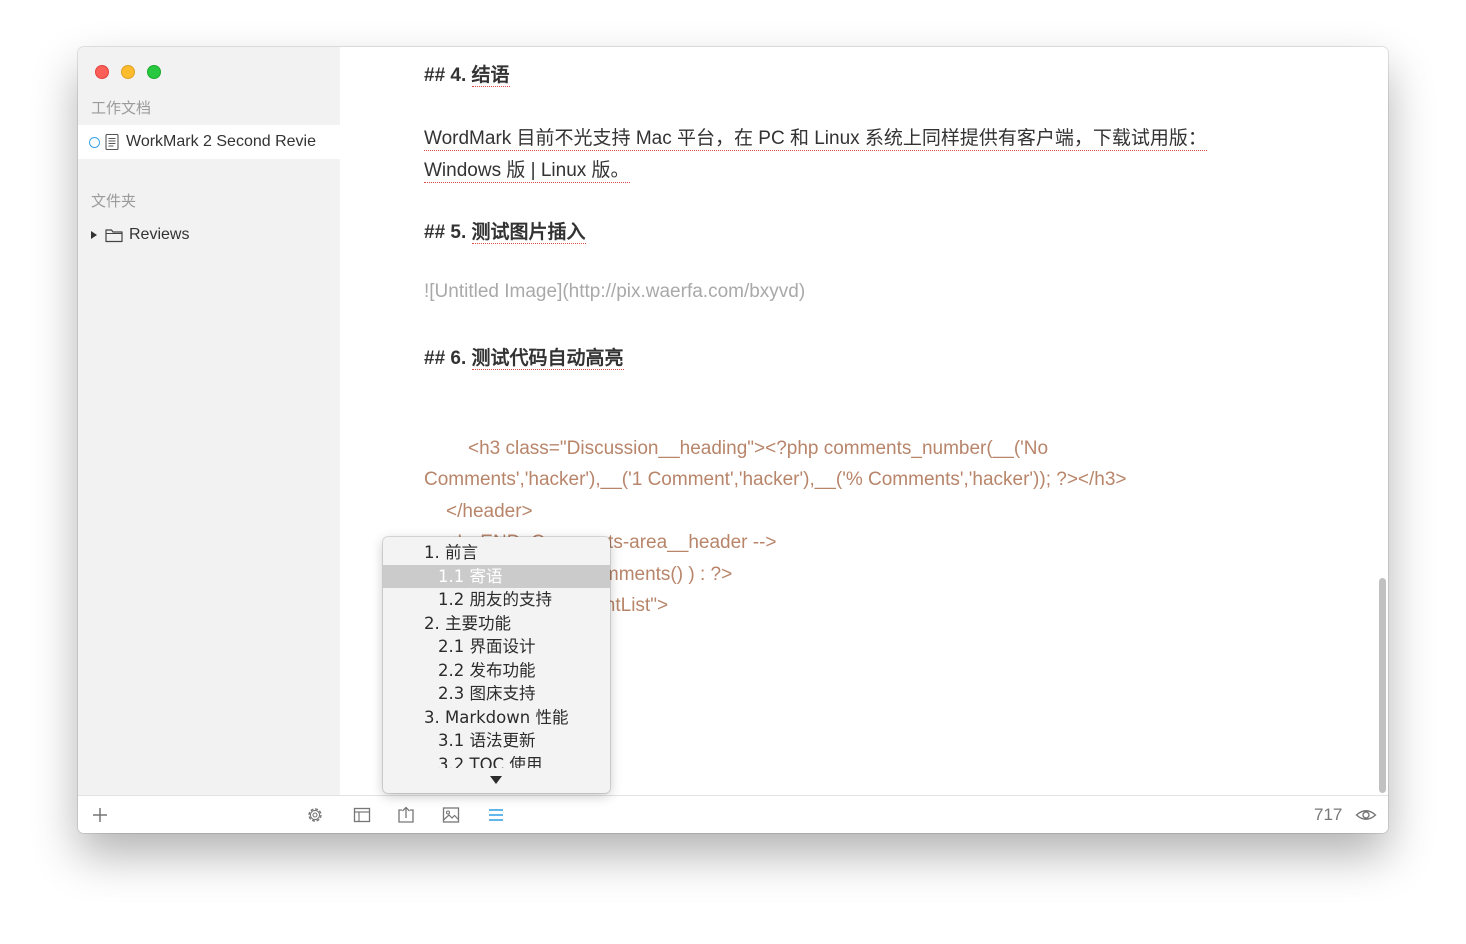 The height and width of the screenshot is (944, 1466). I want to click on toc-item: 1. 前言, so click(496, 553).